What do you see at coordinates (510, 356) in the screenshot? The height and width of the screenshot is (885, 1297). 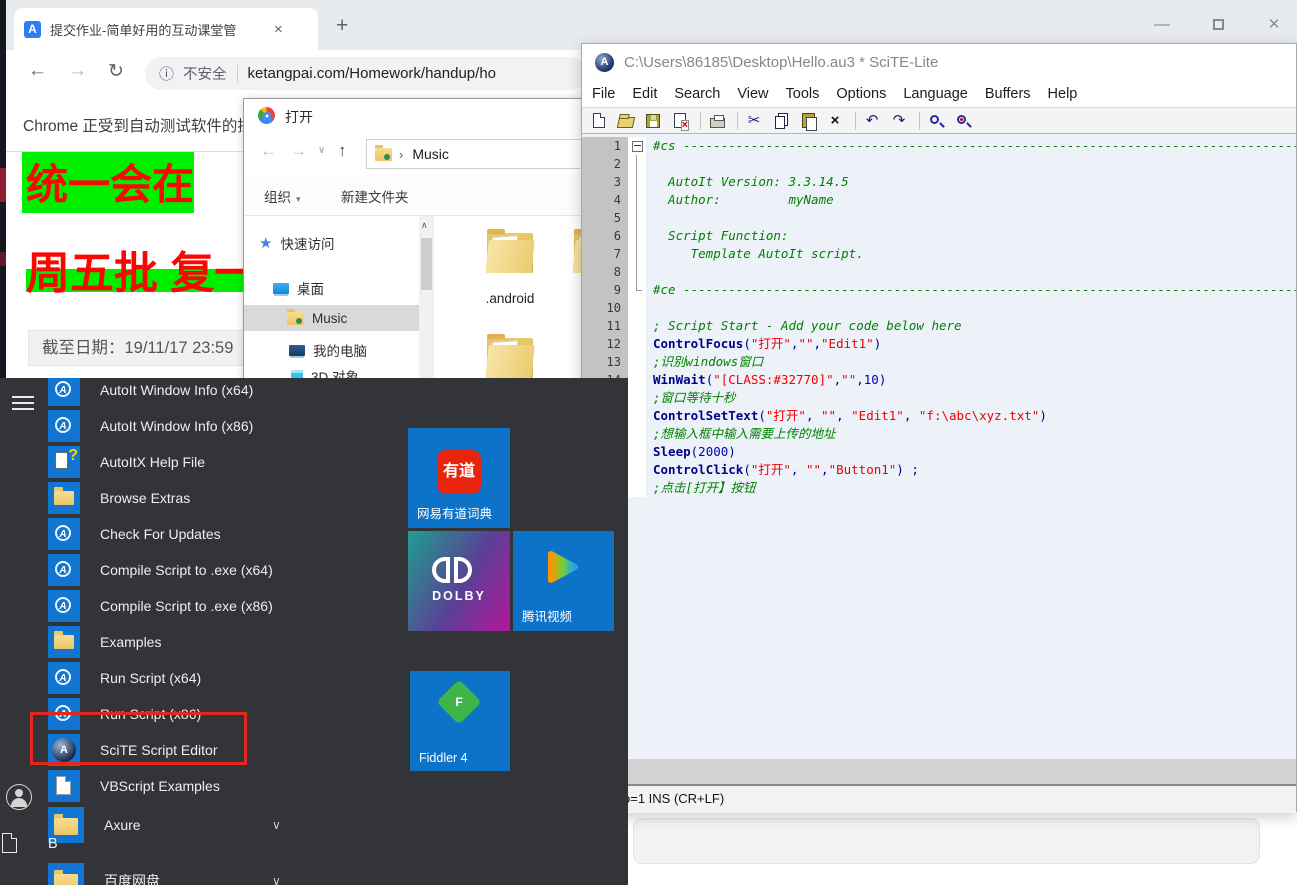 I see `folder-item-row2` at bounding box center [510, 356].